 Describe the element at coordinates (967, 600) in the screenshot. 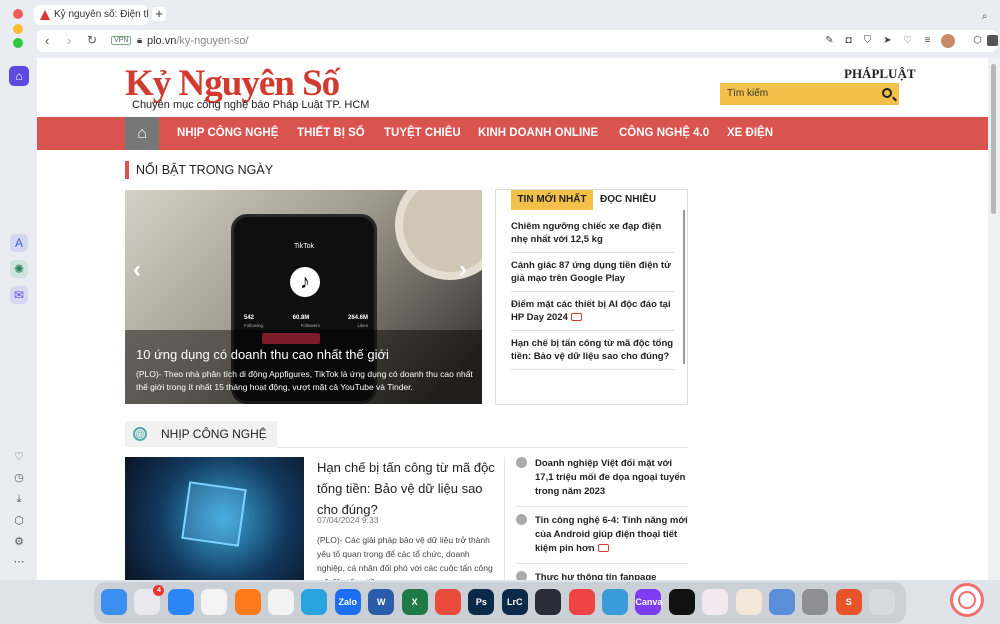

I see `screen-record-button` at that location.